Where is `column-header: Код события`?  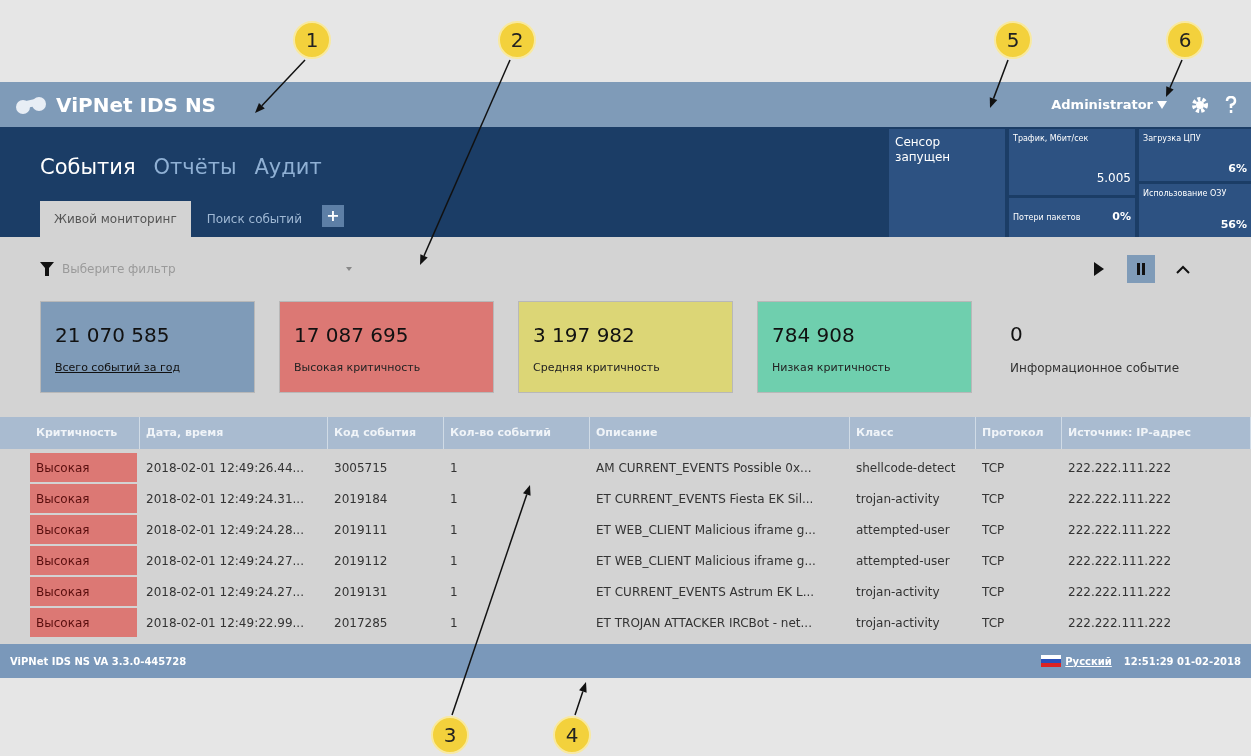 column-header: Код события is located at coordinates (386, 433).